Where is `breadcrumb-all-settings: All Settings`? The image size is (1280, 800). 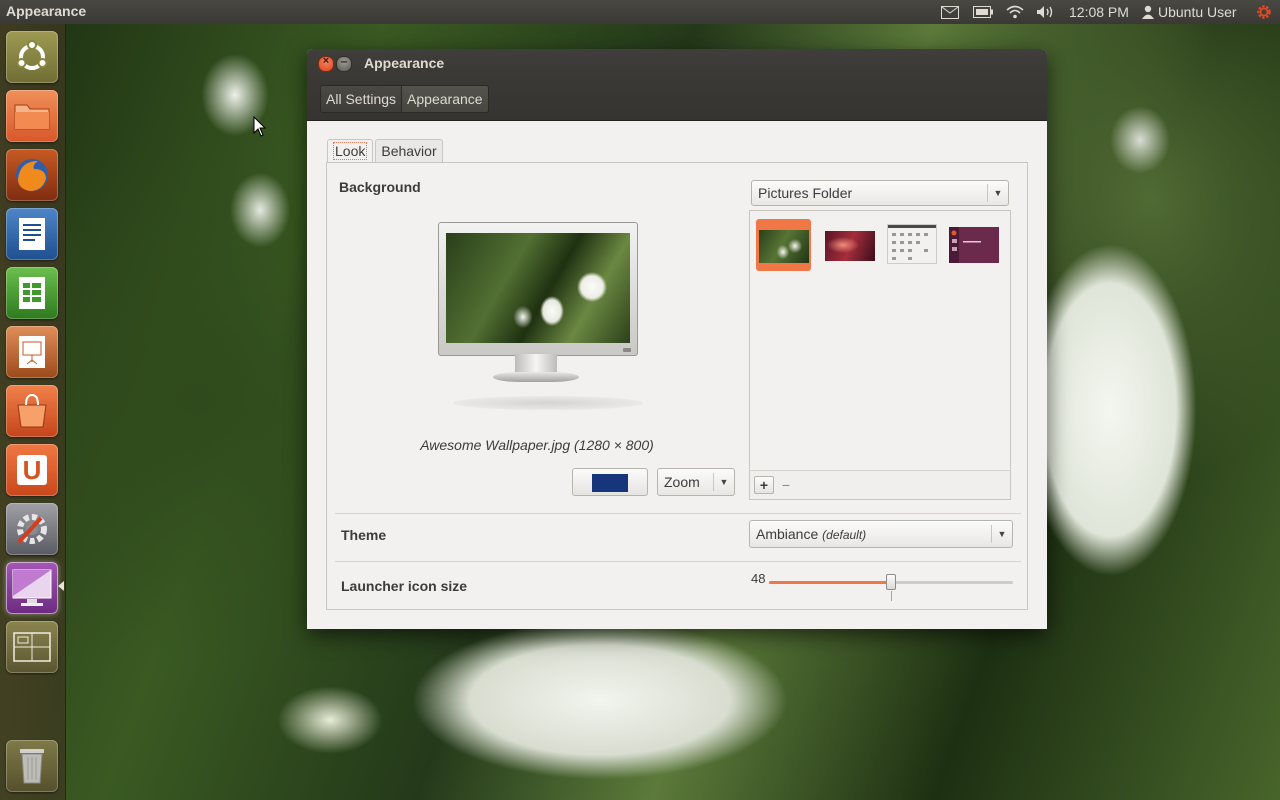 breadcrumb-all-settings: All Settings is located at coordinates (362, 99).